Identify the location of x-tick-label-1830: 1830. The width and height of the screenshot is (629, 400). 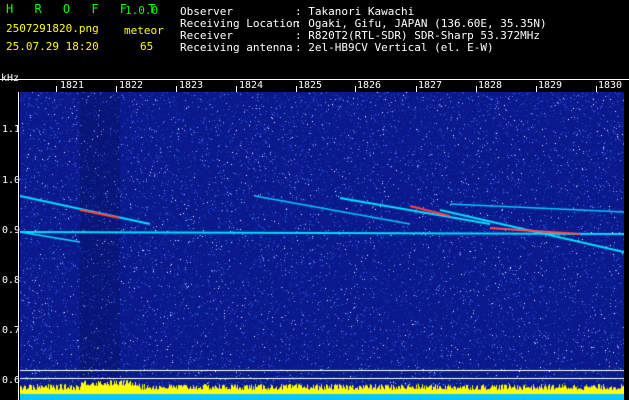
(610, 85).